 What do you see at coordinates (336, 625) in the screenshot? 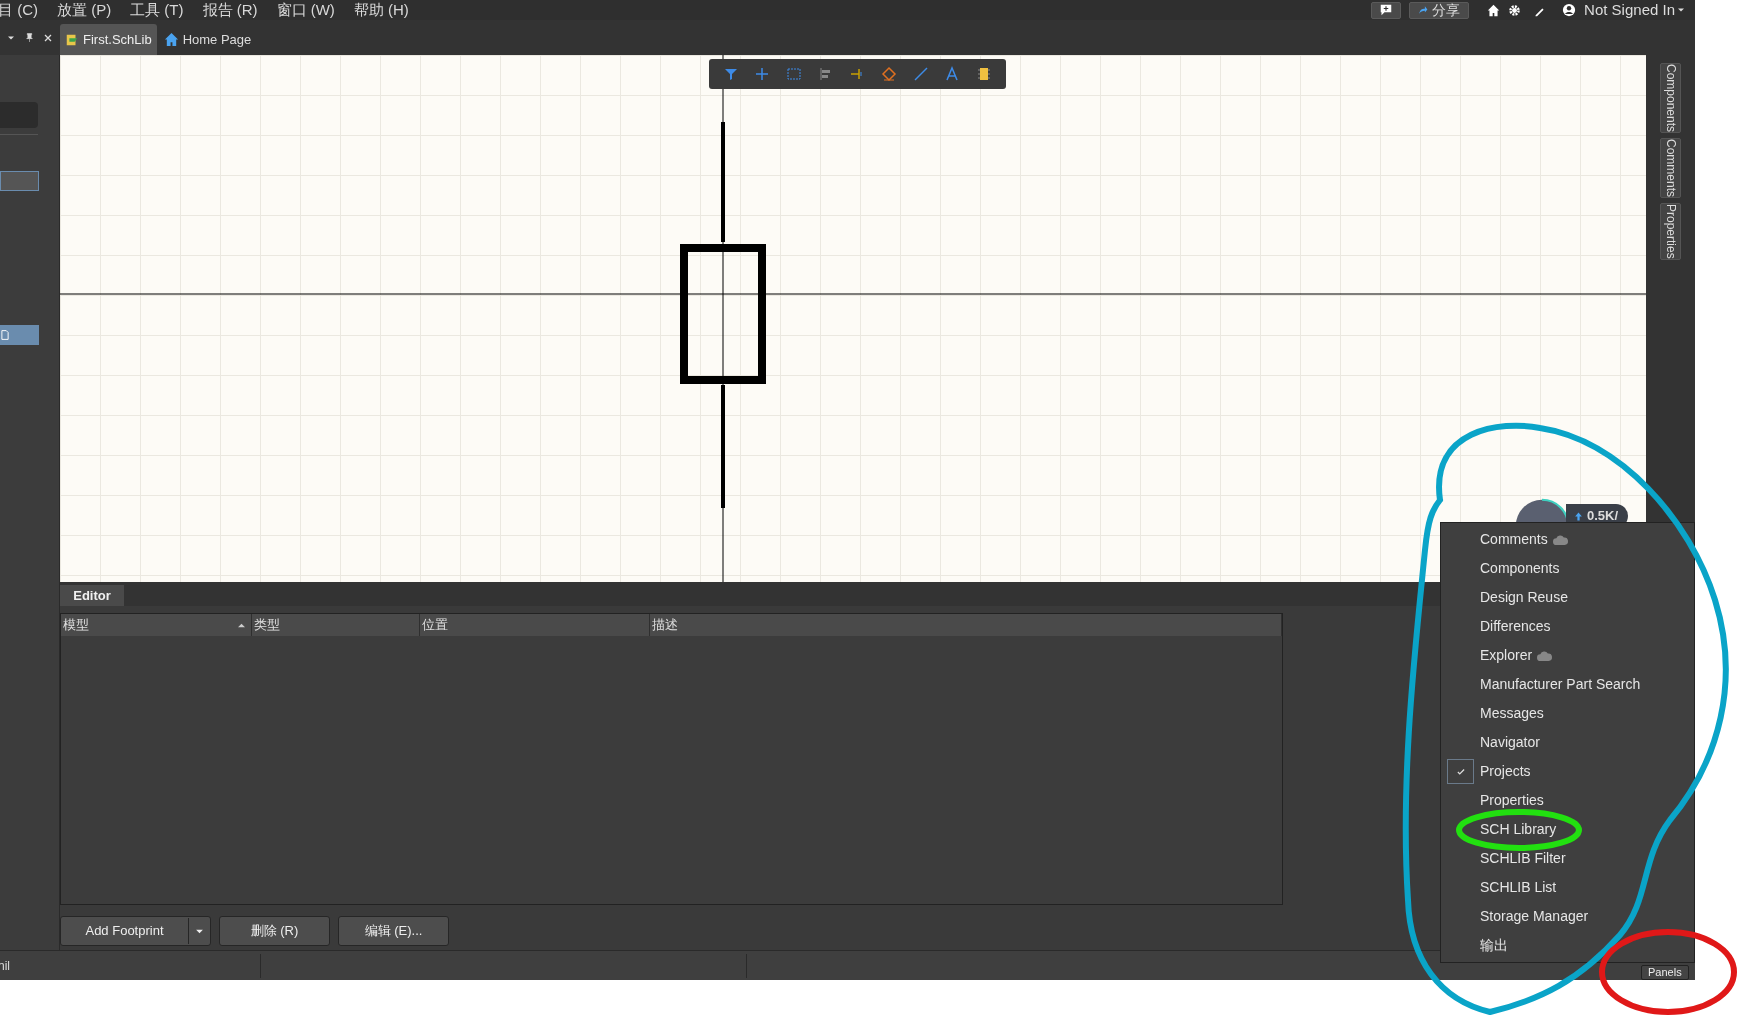
I see `column-header: 类型` at bounding box center [336, 625].